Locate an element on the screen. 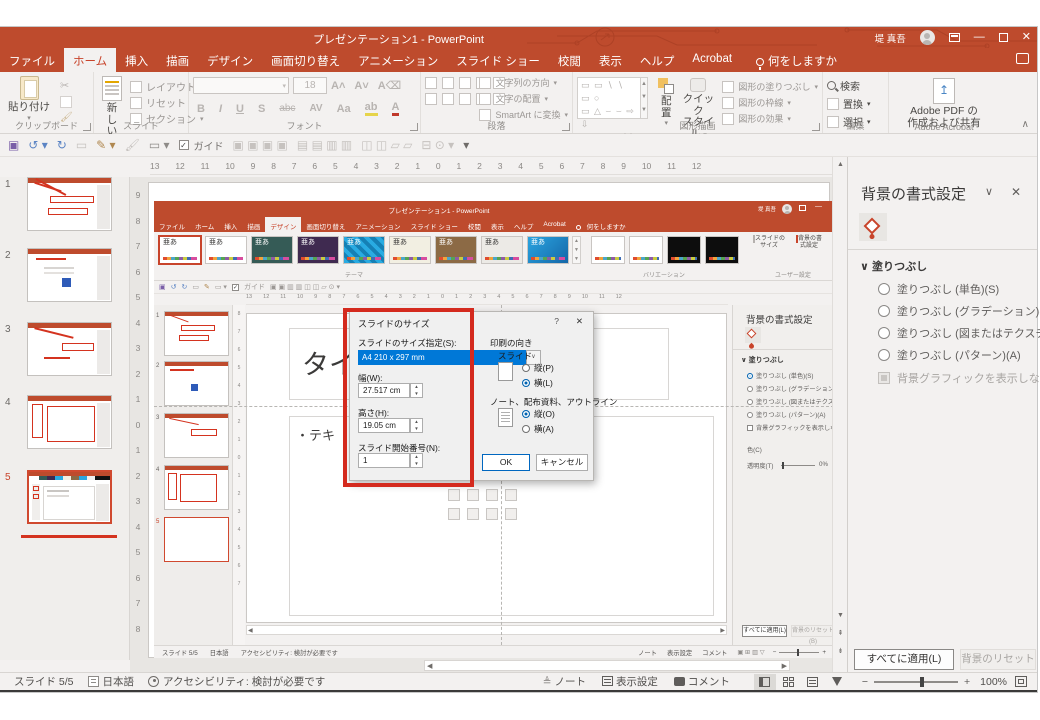 The image size is (1040, 720). qat-icon-group1: ▣ ▣ ▣ ▣ is located at coordinates (260, 145).